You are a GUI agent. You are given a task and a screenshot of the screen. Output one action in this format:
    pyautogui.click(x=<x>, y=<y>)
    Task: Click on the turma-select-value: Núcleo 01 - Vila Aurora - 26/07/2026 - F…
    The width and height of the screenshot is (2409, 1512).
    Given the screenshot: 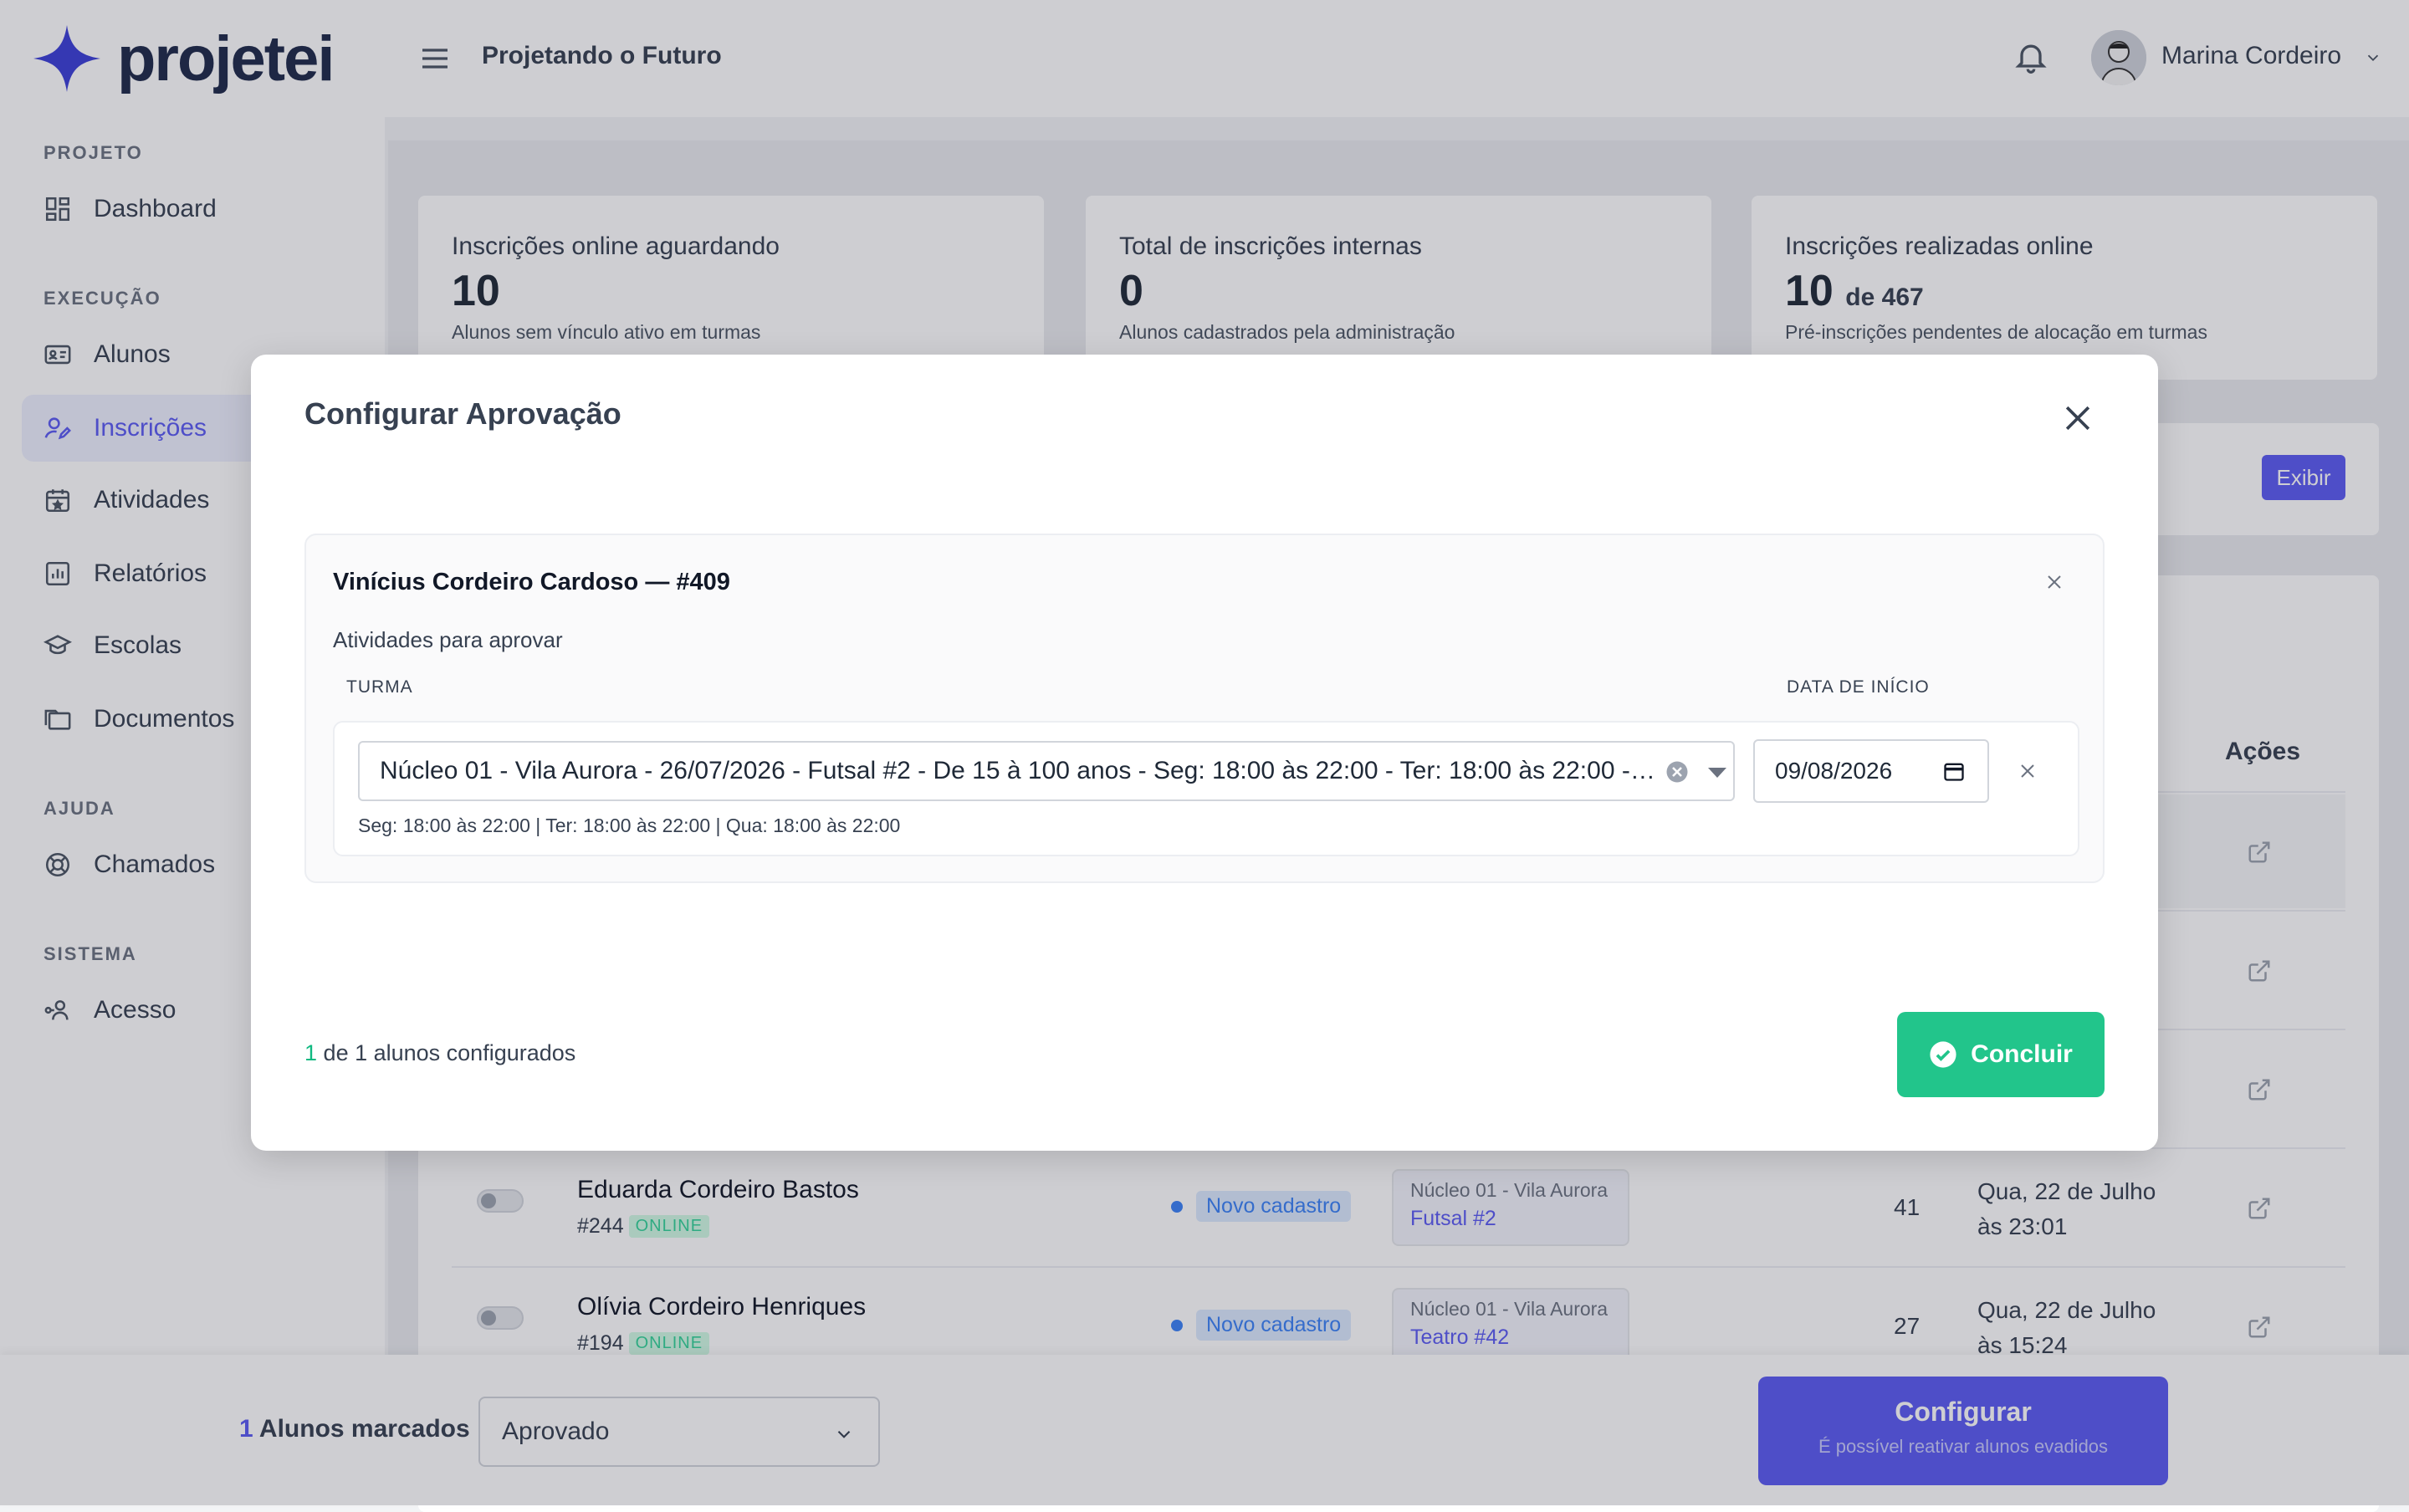 What is the action you would take?
    pyautogui.click(x=1020, y=770)
    